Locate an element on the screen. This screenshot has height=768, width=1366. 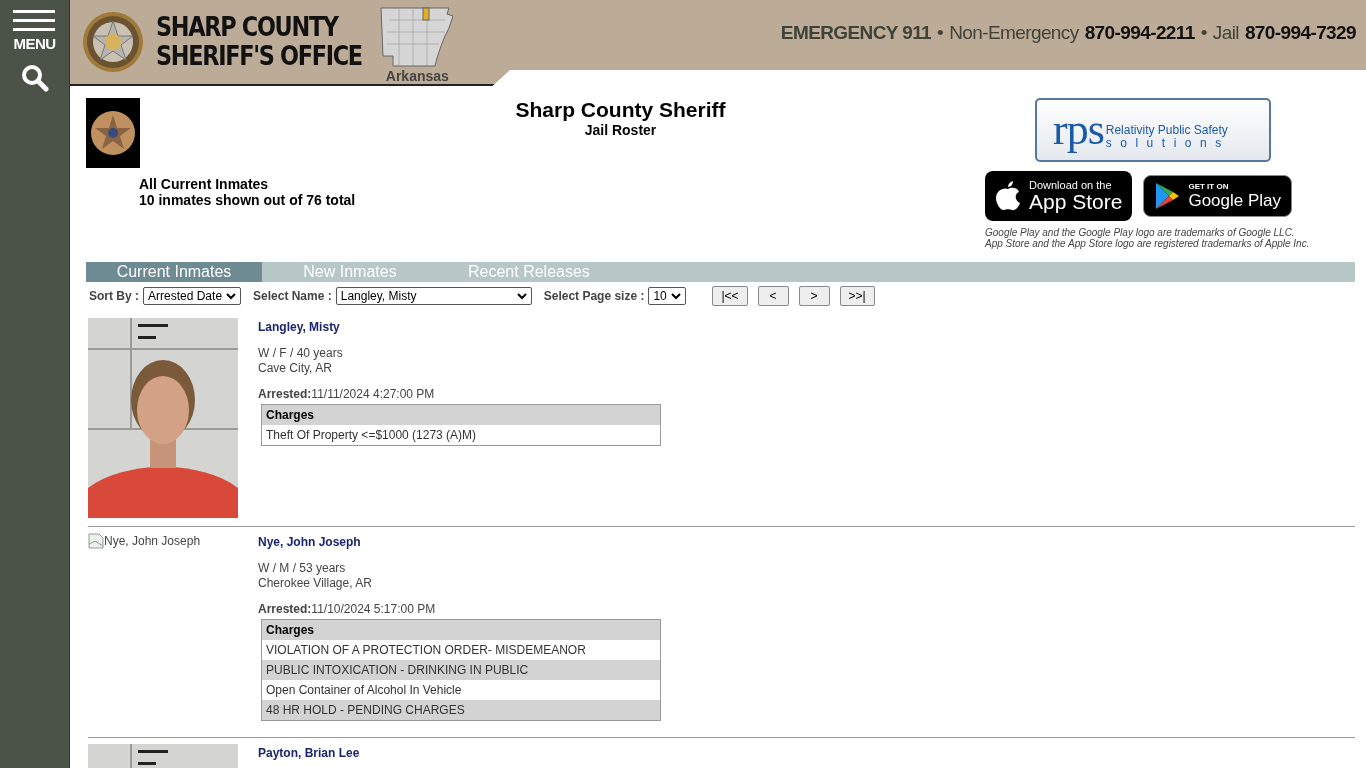
charge-cell: Open Container of Alcohol In Vehicle is located at coordinates (461, 690).